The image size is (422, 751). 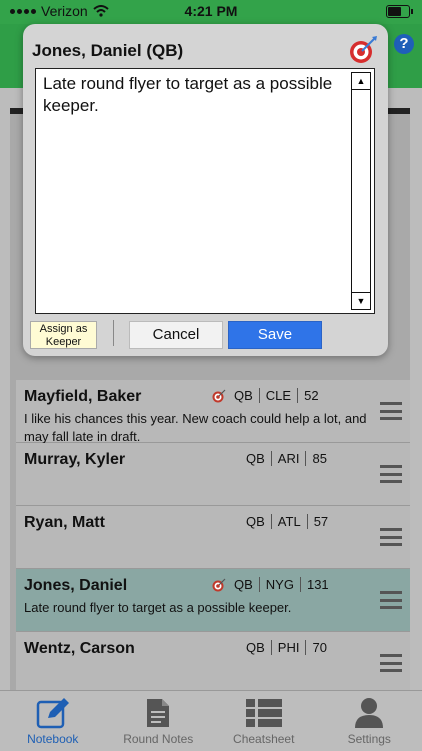 I want to click on player-team: PHI, so click(x=288, y=647).